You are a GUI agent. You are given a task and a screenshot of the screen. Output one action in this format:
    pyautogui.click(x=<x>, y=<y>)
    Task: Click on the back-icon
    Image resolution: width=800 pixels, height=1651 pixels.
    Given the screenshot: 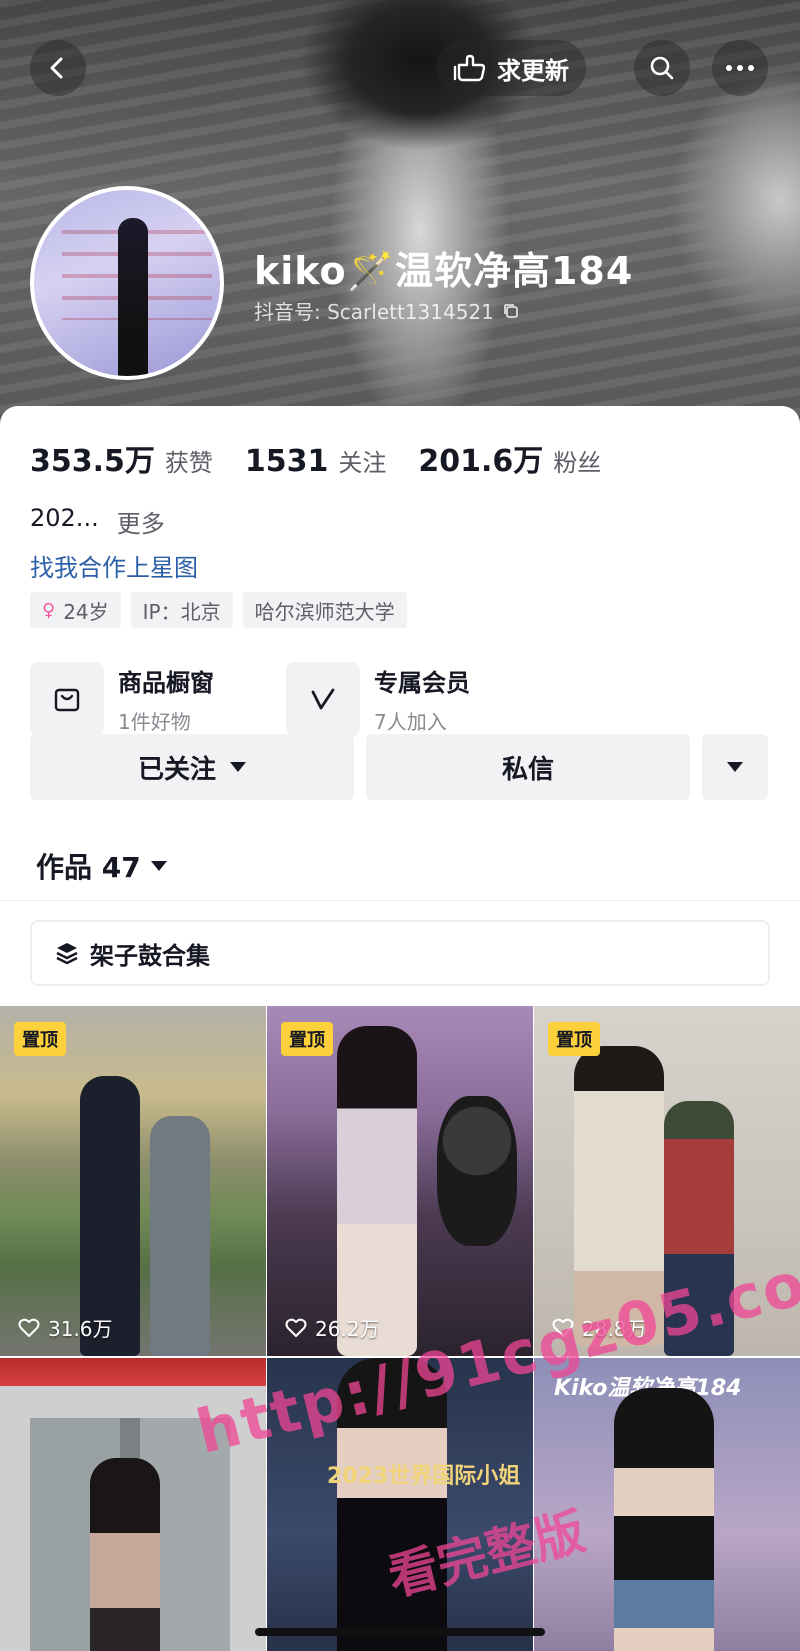 What is the action you would take?
    pyautogui.click(x=56, y=68)
    